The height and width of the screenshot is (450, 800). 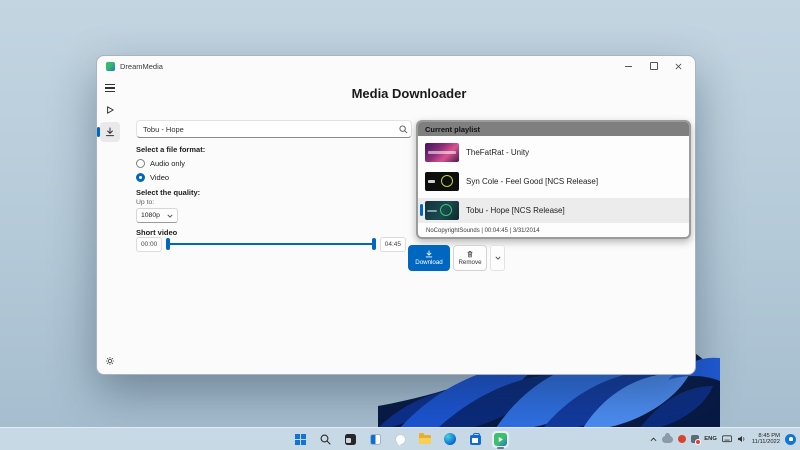 What do you see at coordinates (110, 66) in the screenshot?
I see `app-icon` at bounding box center [110, 66].